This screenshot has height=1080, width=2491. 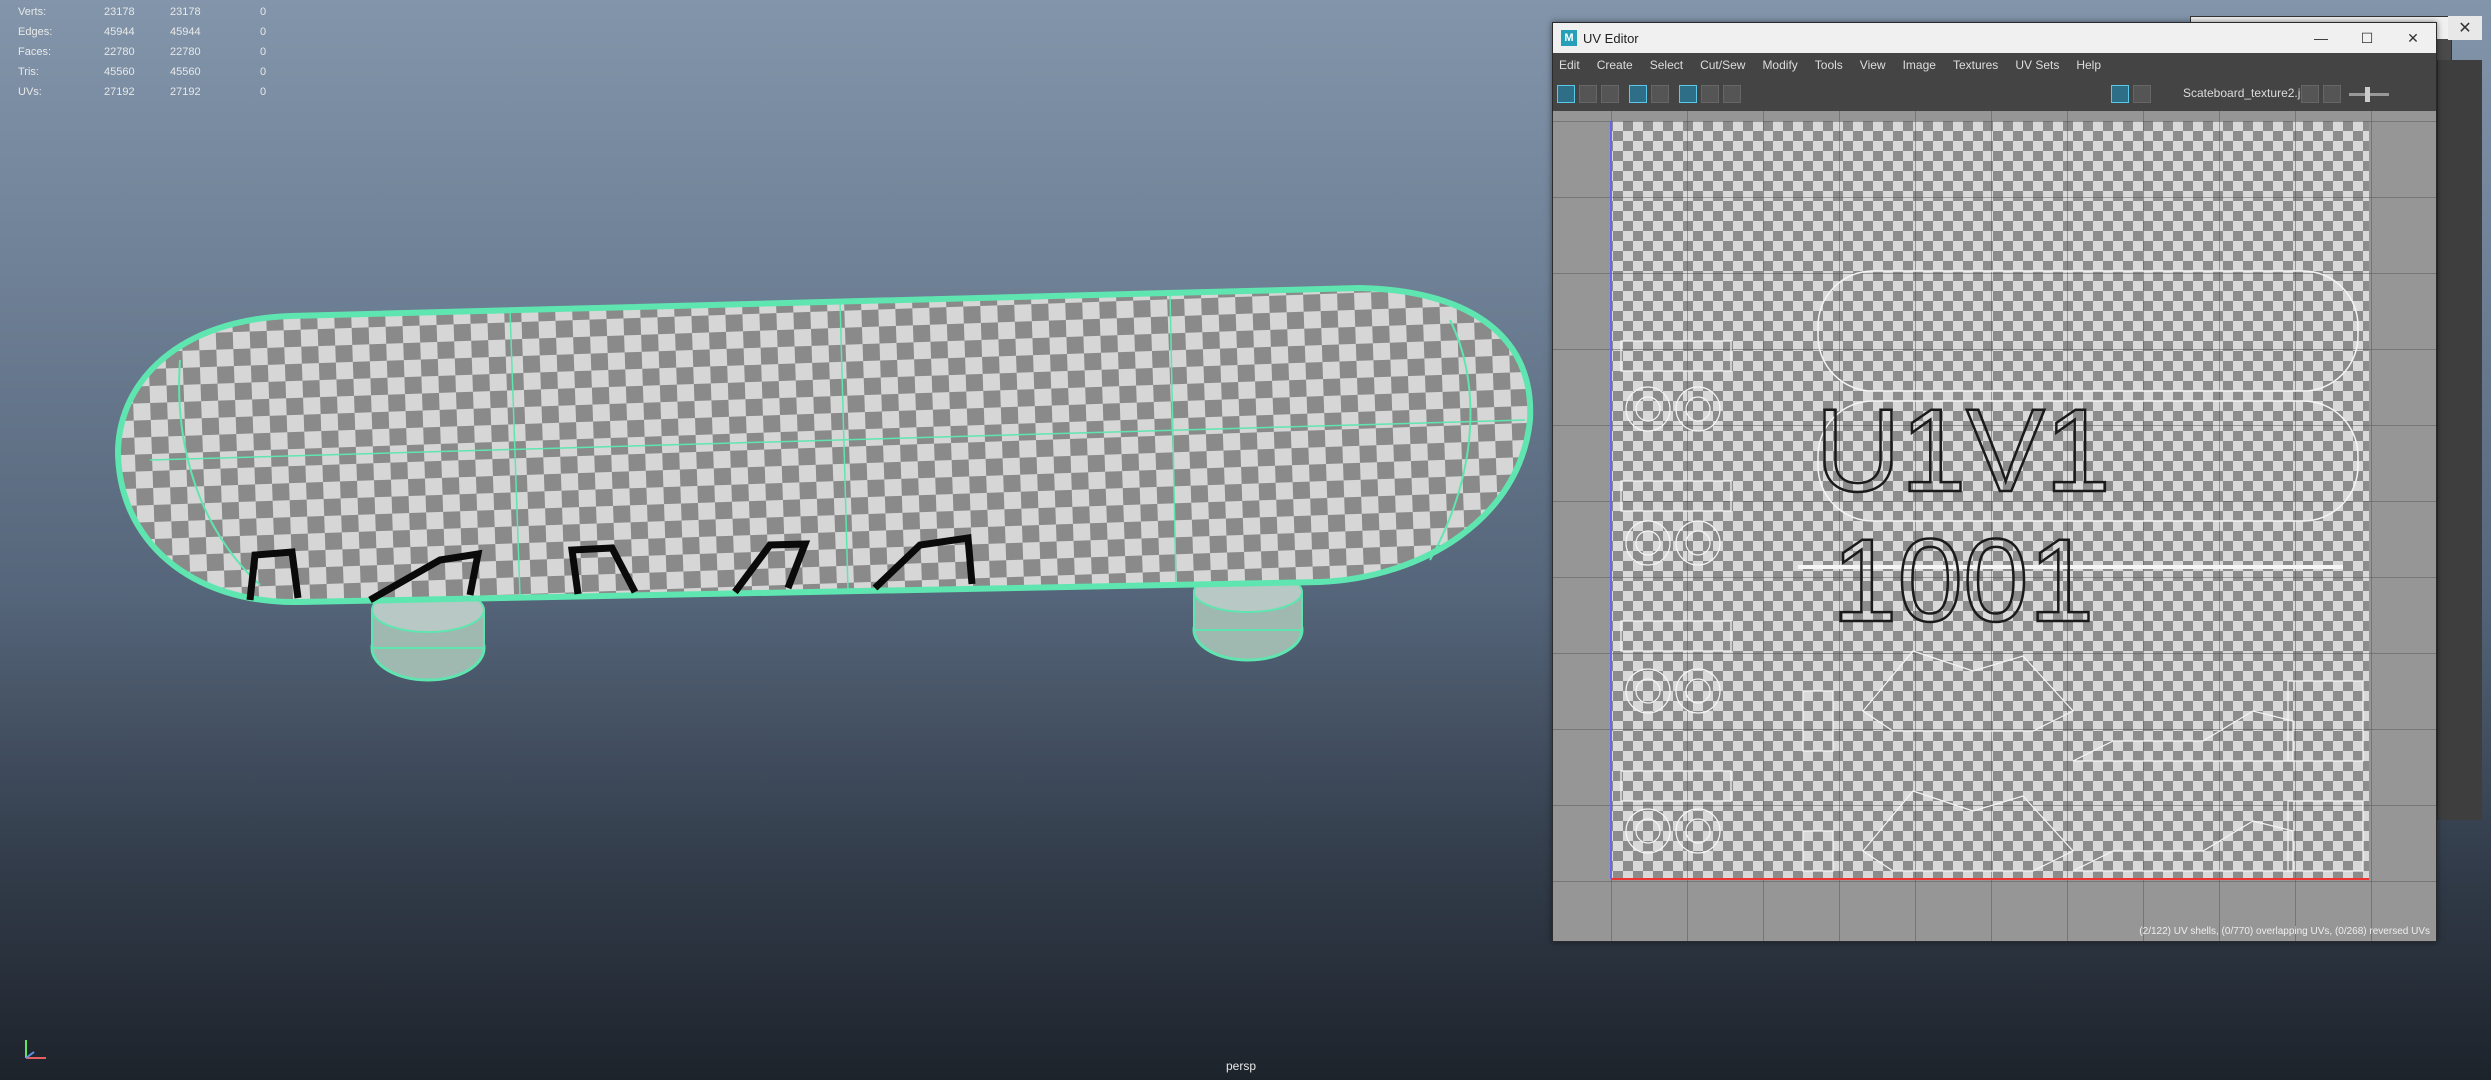 What do you see at coordinates (2321, 38) in the screenshot?
I see `minimize-icon: —` at bounding box center [2321, 38].